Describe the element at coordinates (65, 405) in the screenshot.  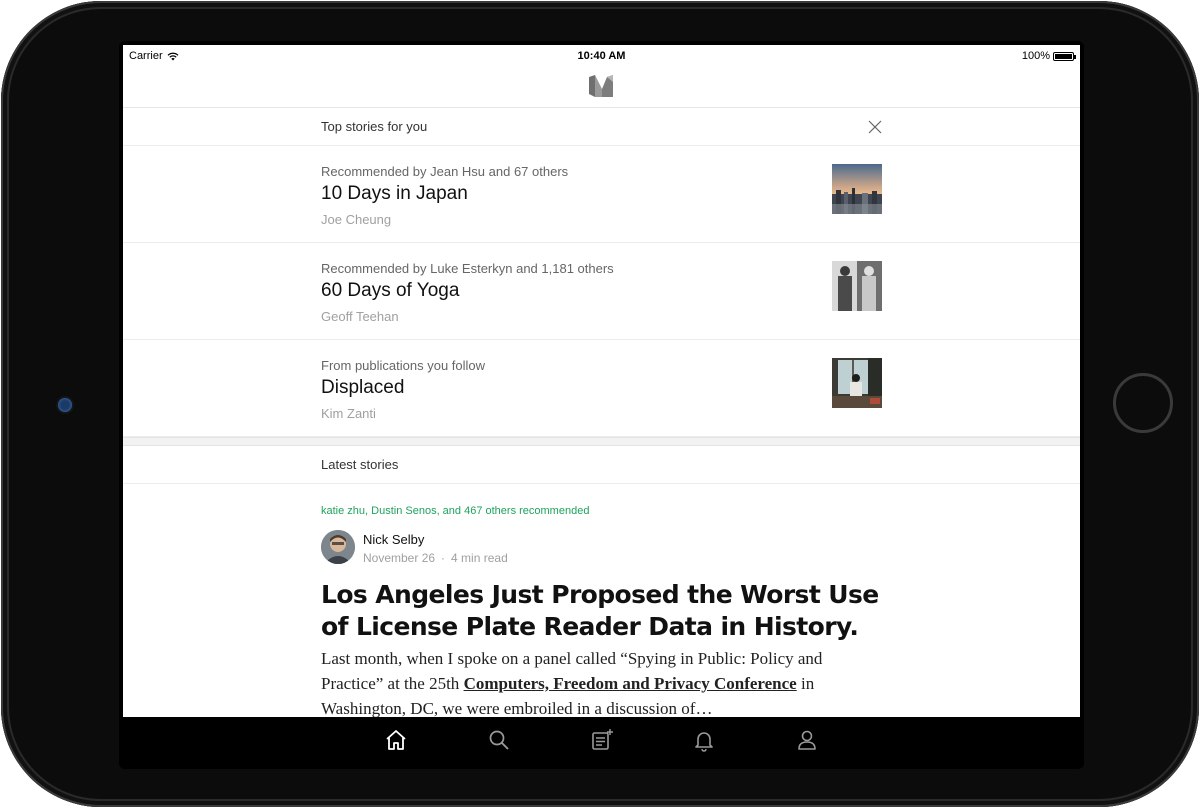
I see `front-camera` at that location.